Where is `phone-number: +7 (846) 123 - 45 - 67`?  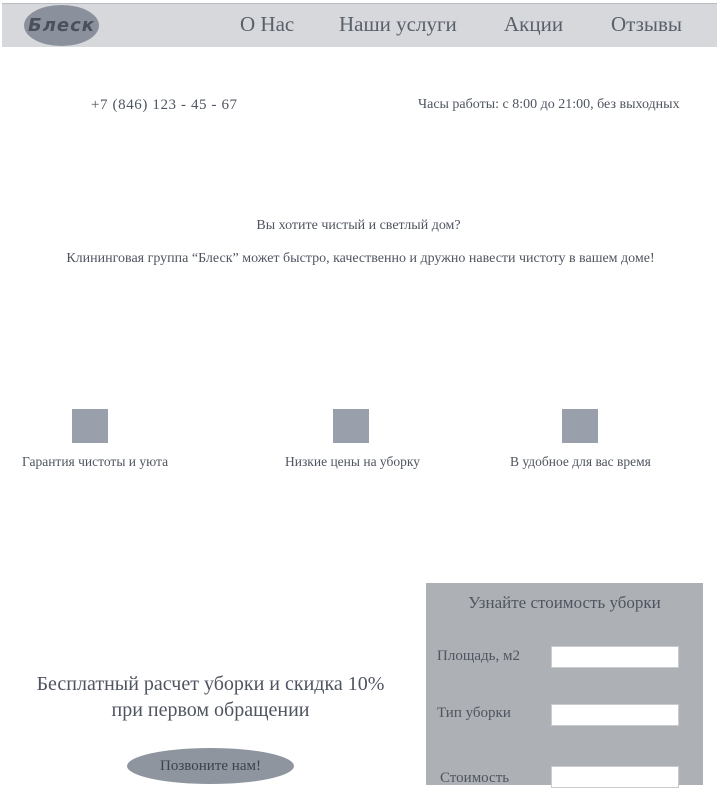 phone-number: +7 (846) 123 - 45 - 67 is located at coordinates (164, 105).